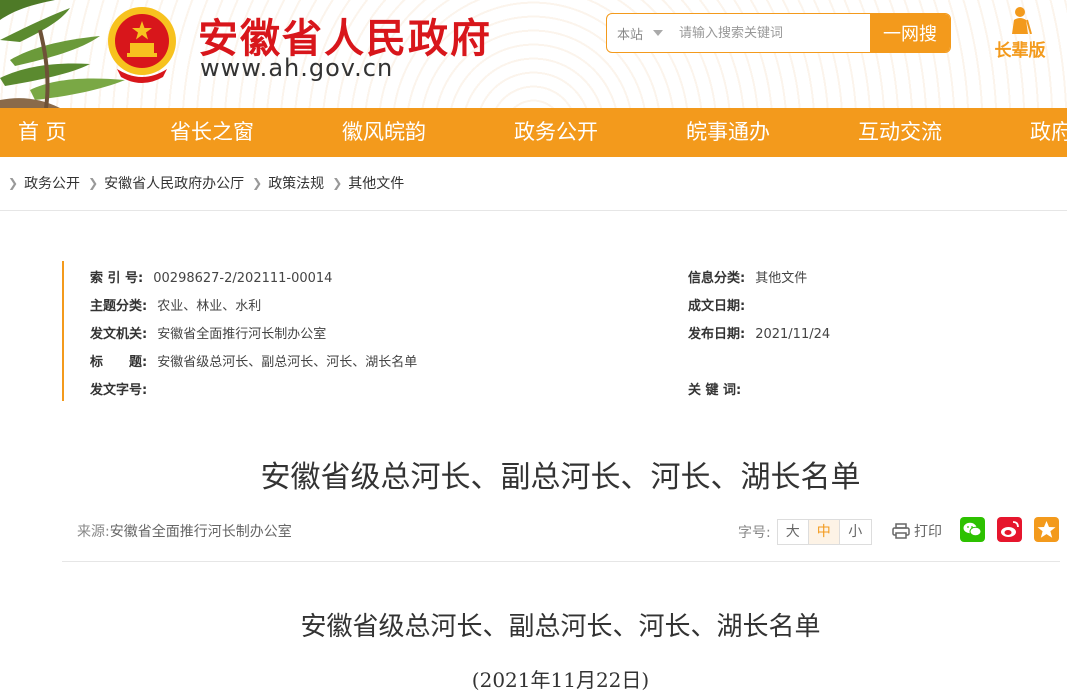  What do you see at coordinates (376, 183) in the screenshot?
I see `breadcrumb-item: 其他文件` at bounding box center [376, 183].